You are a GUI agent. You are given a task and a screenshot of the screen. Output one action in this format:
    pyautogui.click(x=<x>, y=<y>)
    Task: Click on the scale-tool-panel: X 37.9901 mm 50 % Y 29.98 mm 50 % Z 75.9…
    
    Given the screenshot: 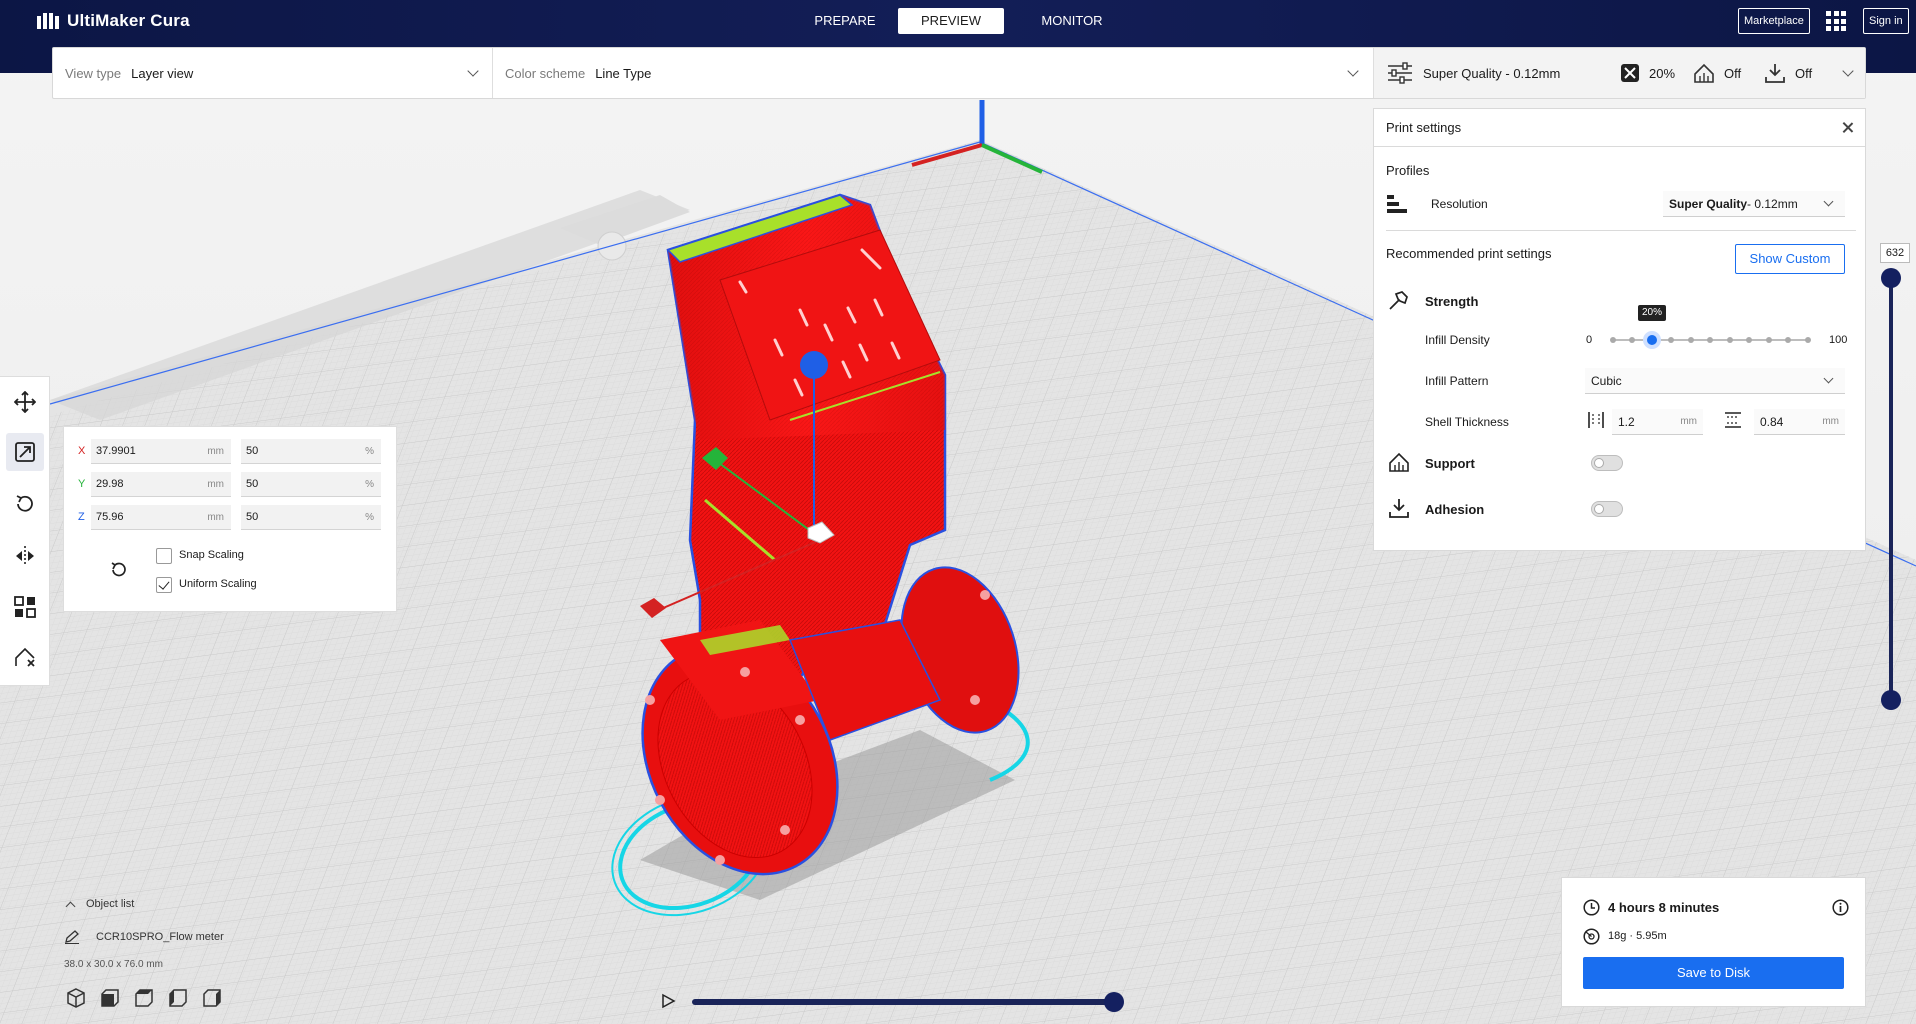 What is the action you would take?
    pyautogui.click(x=230, y=519)
    